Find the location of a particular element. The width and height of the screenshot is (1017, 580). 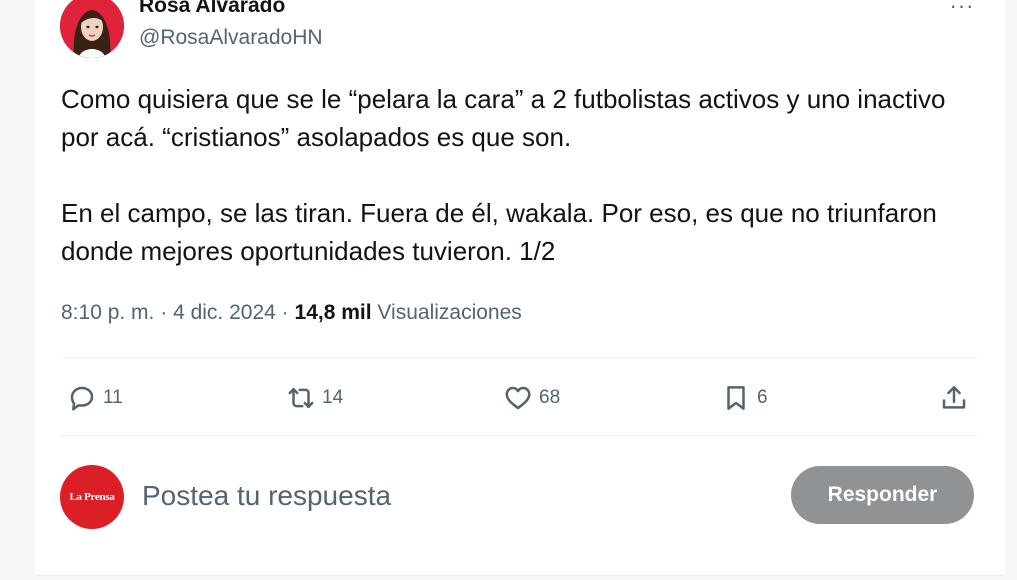

author-name: Rosa Alvarado is located at coordinates (212, 9).